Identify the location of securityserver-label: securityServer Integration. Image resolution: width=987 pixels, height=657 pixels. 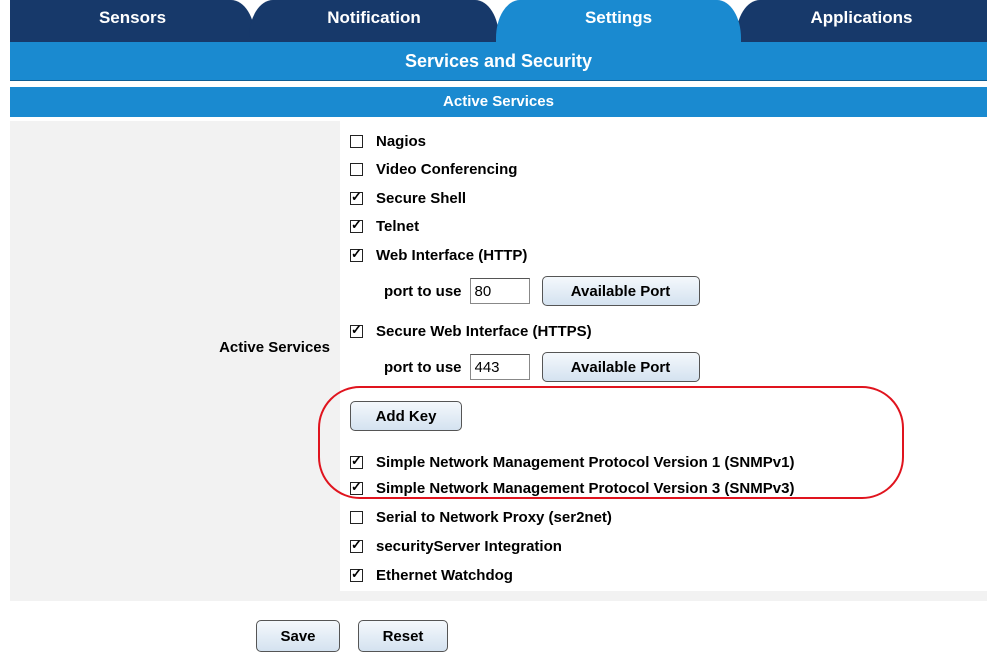
(469, 546).